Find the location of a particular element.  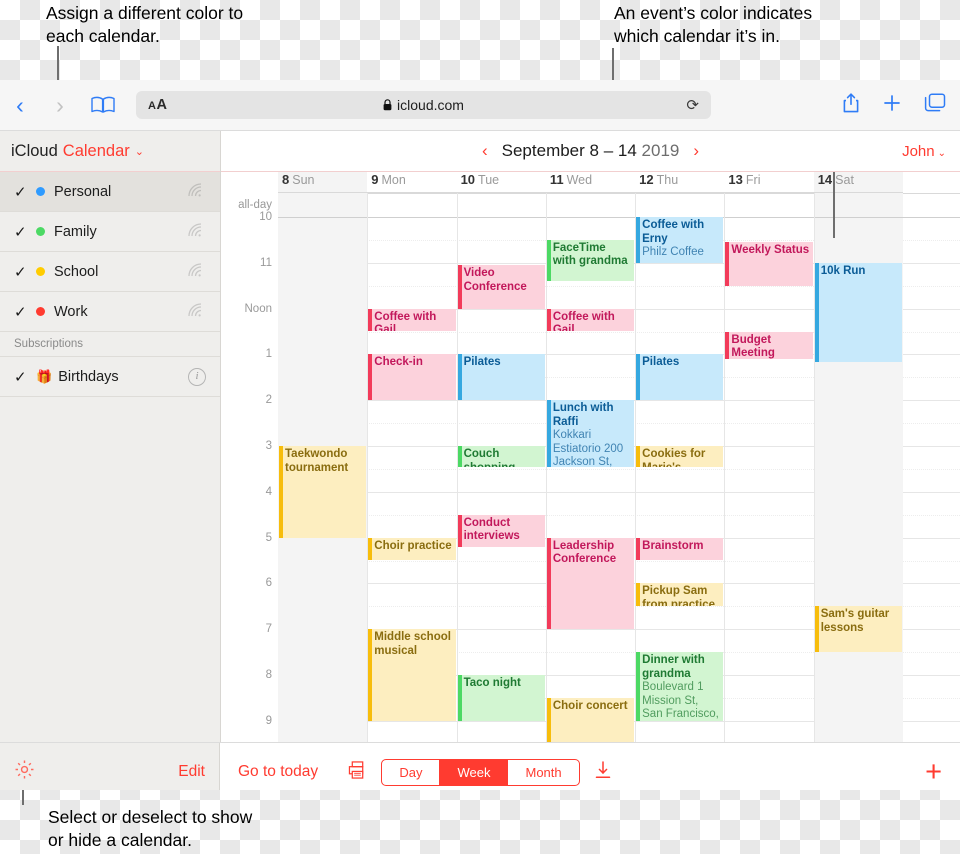

sidebar-item-school: ✓ School is located at coordinates (110, 272).